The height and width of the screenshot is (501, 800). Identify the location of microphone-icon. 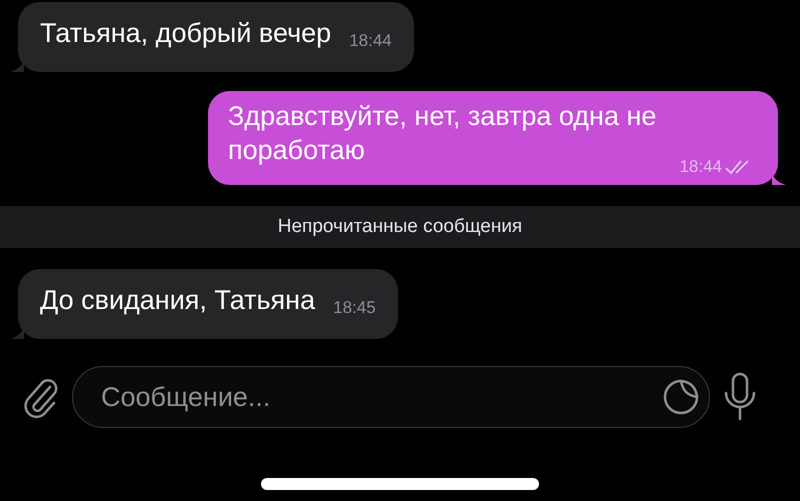
(740, 397).